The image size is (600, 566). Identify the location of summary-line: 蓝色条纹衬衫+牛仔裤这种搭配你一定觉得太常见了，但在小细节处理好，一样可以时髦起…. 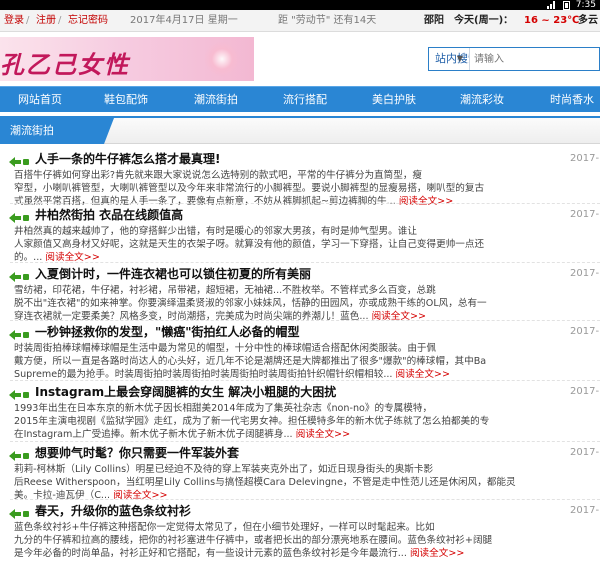
(307, 527).